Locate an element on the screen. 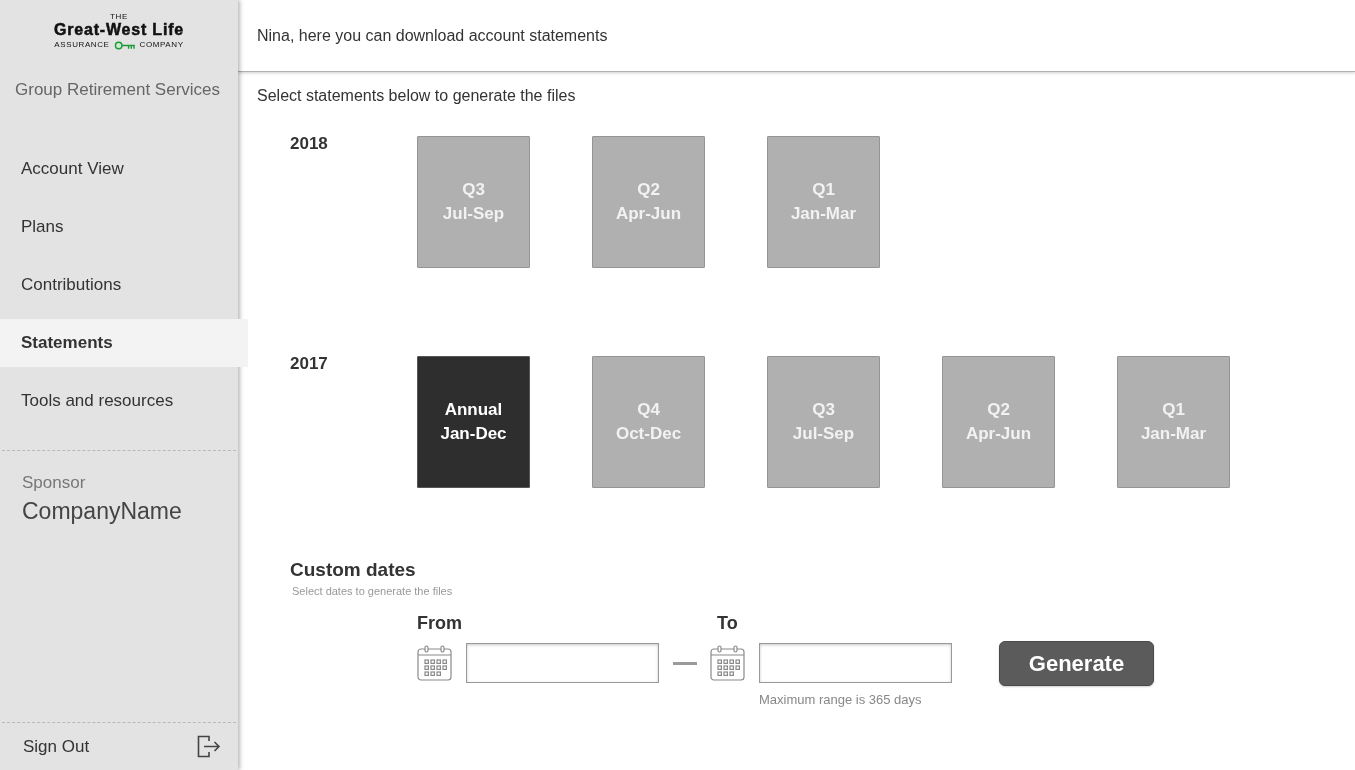 Image resolution: width=1355 pixels, height=770 pixels. logo-wordmark: Great-West Life is located at coordinates (119, 30).